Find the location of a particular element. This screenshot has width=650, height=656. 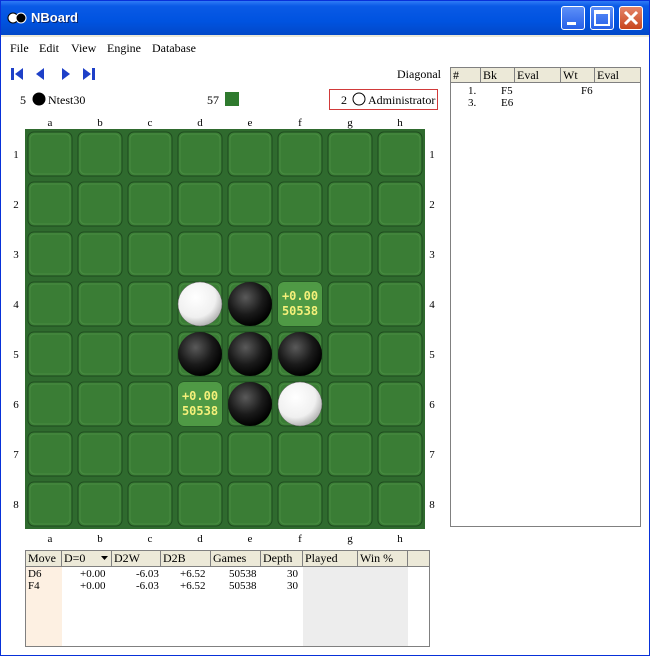

minimize-button is located at coordinates (573, 18).